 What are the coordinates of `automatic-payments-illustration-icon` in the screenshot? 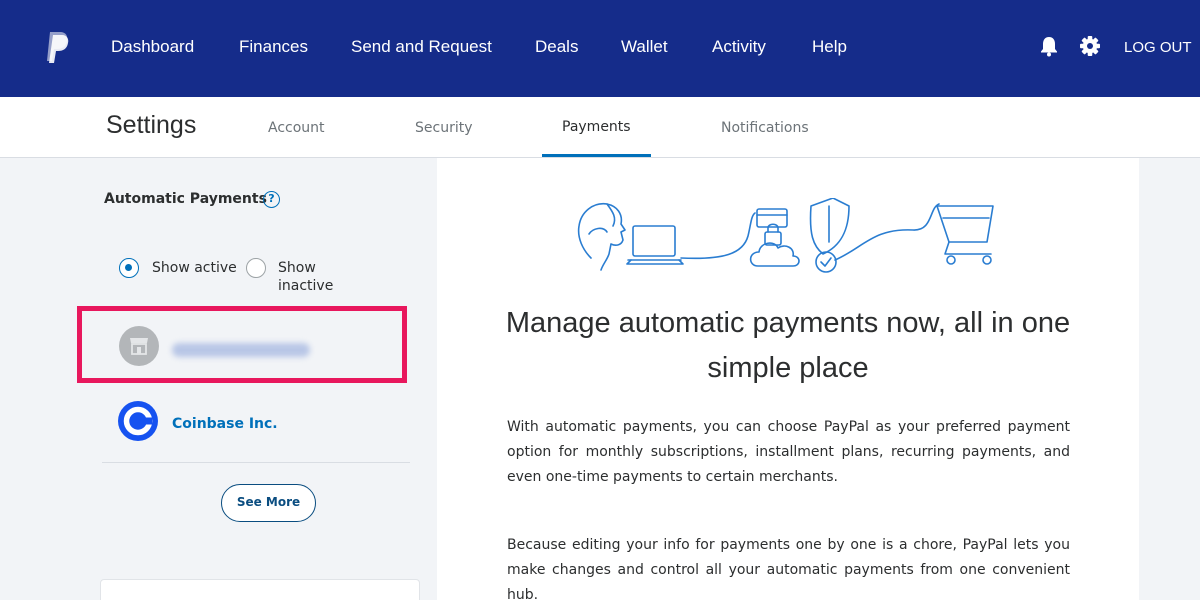 It's located at (785, 235).